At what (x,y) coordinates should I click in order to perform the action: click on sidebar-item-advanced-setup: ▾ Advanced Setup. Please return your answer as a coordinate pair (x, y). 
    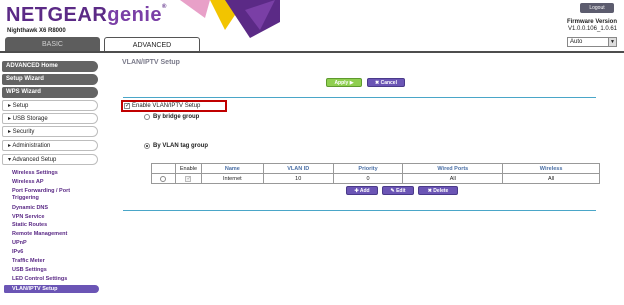
    Looking at the image, I should click on (50, 159).